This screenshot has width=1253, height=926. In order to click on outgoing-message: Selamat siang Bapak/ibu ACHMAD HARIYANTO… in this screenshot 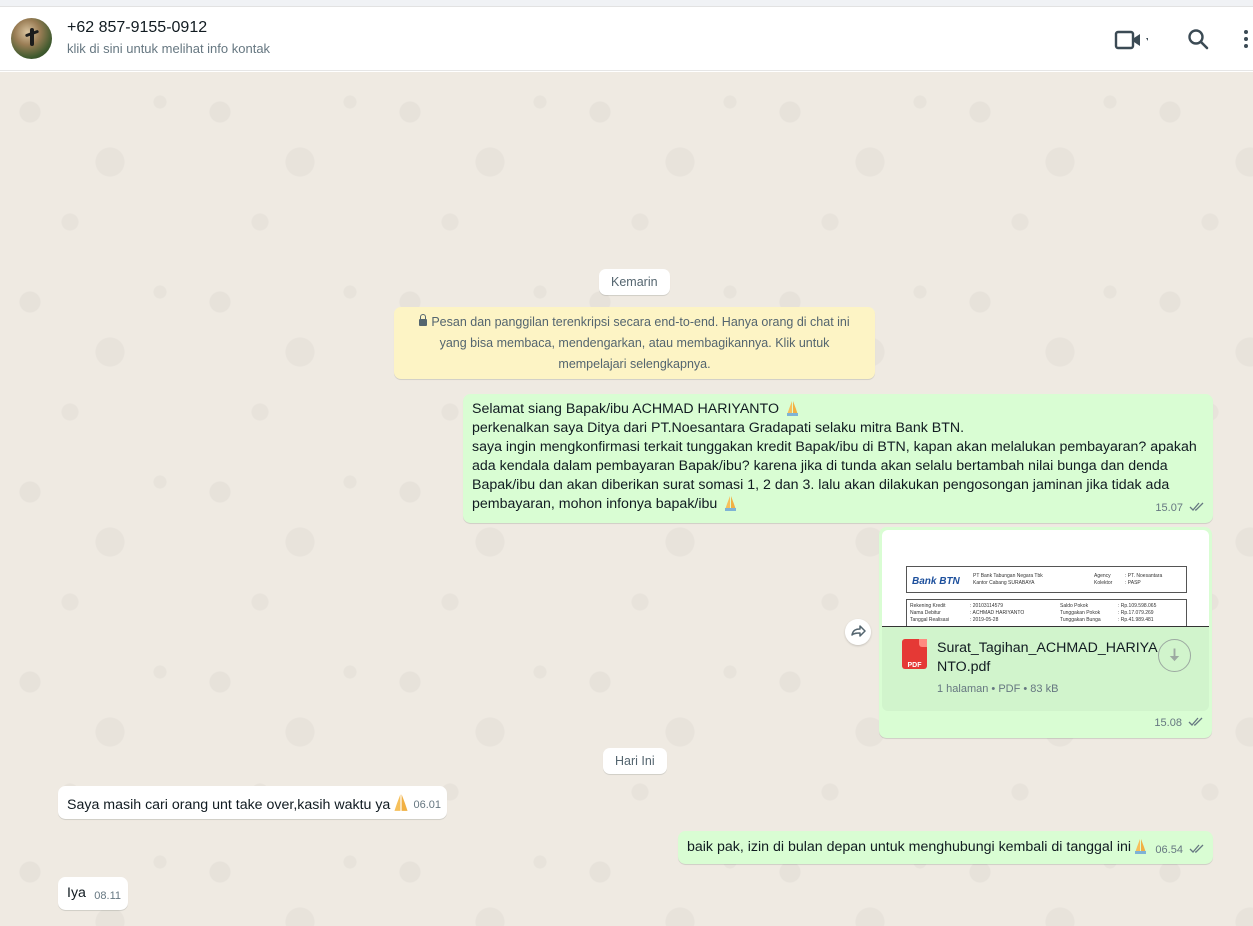, I will do `click(838, 458)`.